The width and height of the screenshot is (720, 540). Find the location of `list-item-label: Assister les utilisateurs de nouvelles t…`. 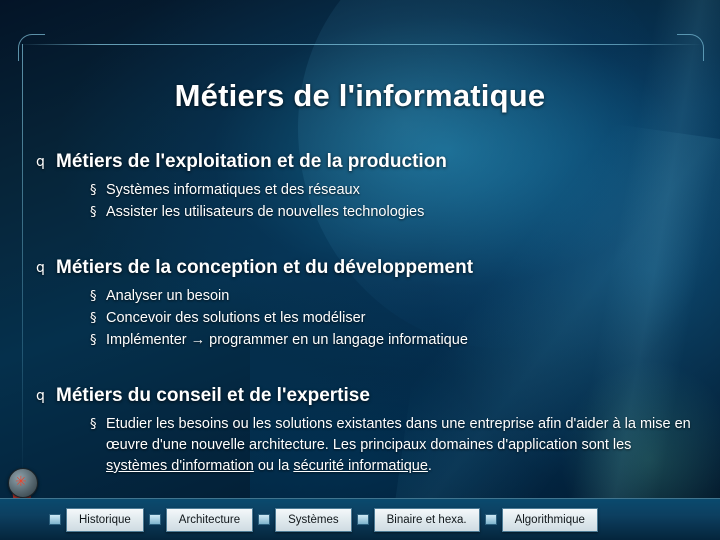

list-item-label: Assister les utilisateurs de nouvelles t… is located at coordinates (265, 212).